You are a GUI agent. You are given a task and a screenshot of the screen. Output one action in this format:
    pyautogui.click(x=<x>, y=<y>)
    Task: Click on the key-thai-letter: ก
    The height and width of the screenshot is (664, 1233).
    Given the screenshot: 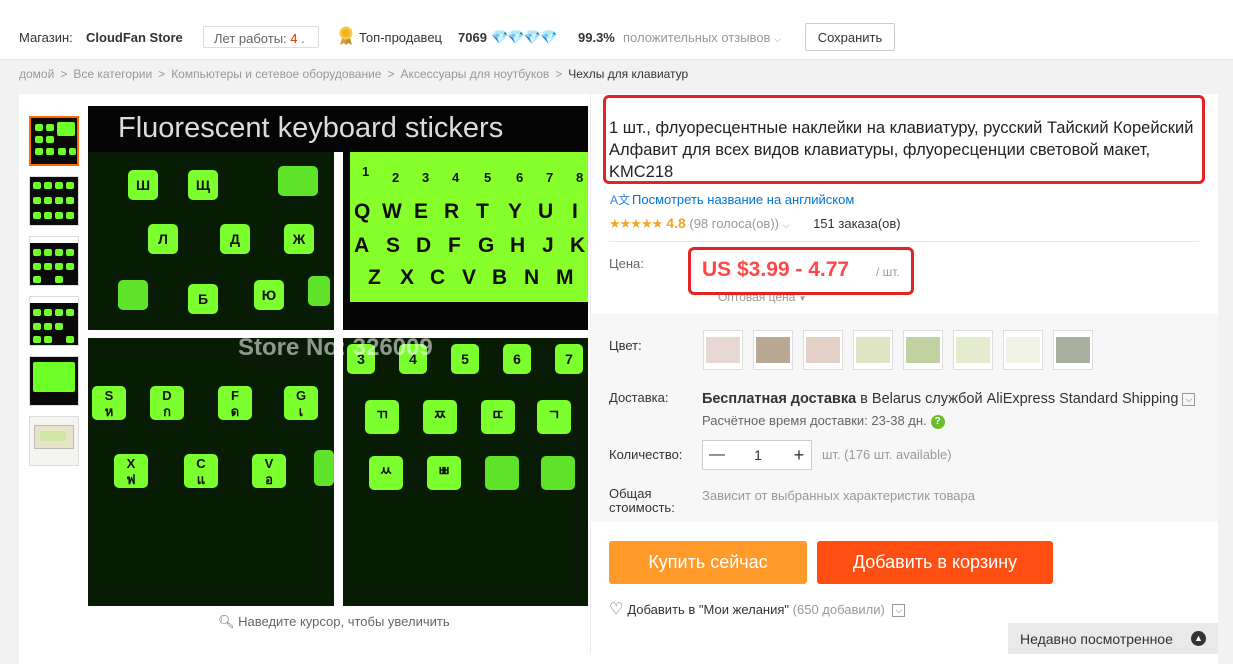 What is the action you would take?
    pyautogui.click(x=167, y=411)
    